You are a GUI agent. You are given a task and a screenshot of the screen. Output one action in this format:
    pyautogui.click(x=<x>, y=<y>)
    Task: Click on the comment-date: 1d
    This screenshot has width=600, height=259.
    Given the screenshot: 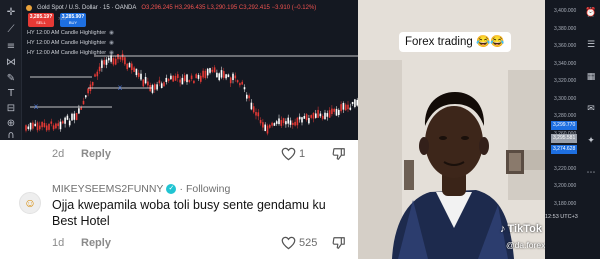 What is the action you would take?
    pyautogui.click(x=58, y=243)
    